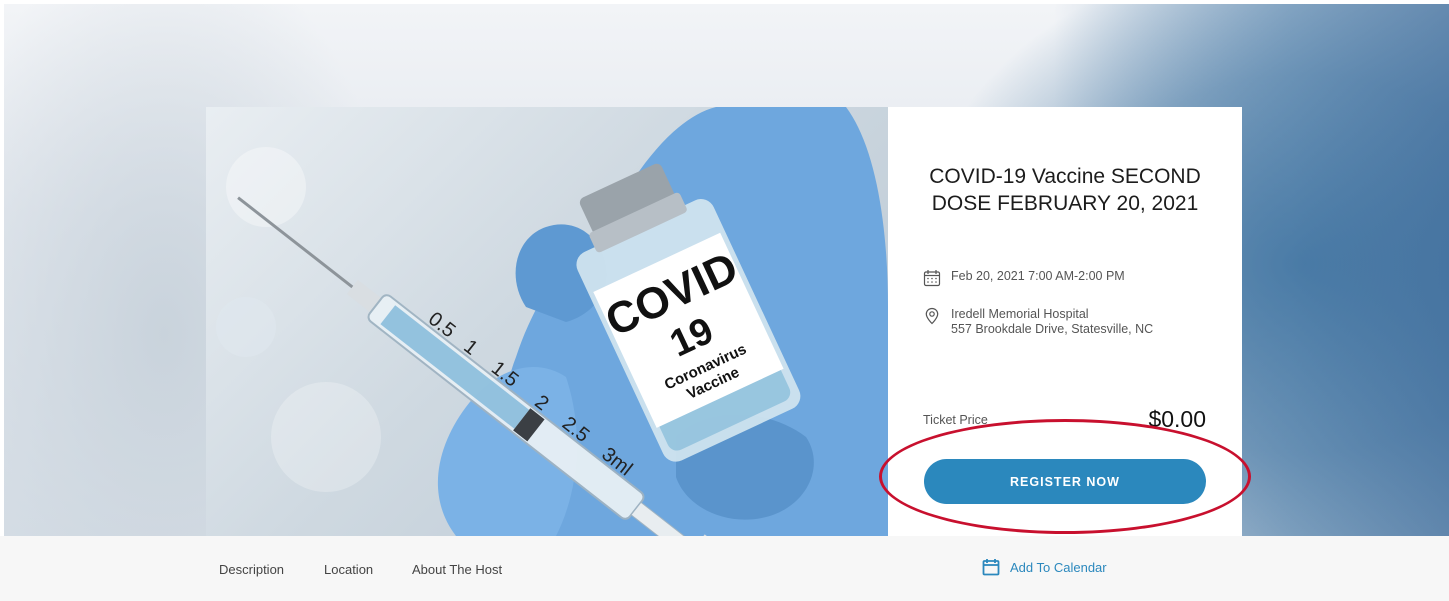 The image size is (1449, 601). What do you see at coordinates (1058, 567) in the screenshot?
I see `add-to-calendar-label: Add To Calendar` at bounding box center [1058, 567].